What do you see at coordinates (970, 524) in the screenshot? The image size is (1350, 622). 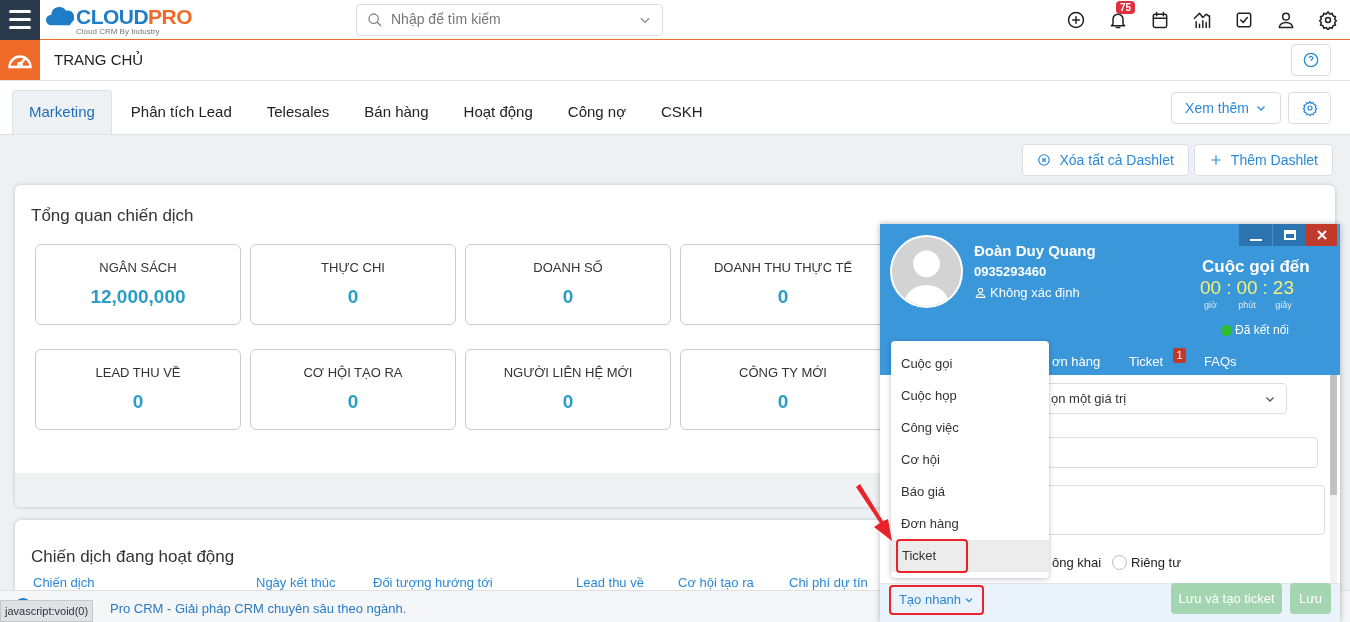 I see `menu-item: Đơn hàng` at bounding box center [970, 524].